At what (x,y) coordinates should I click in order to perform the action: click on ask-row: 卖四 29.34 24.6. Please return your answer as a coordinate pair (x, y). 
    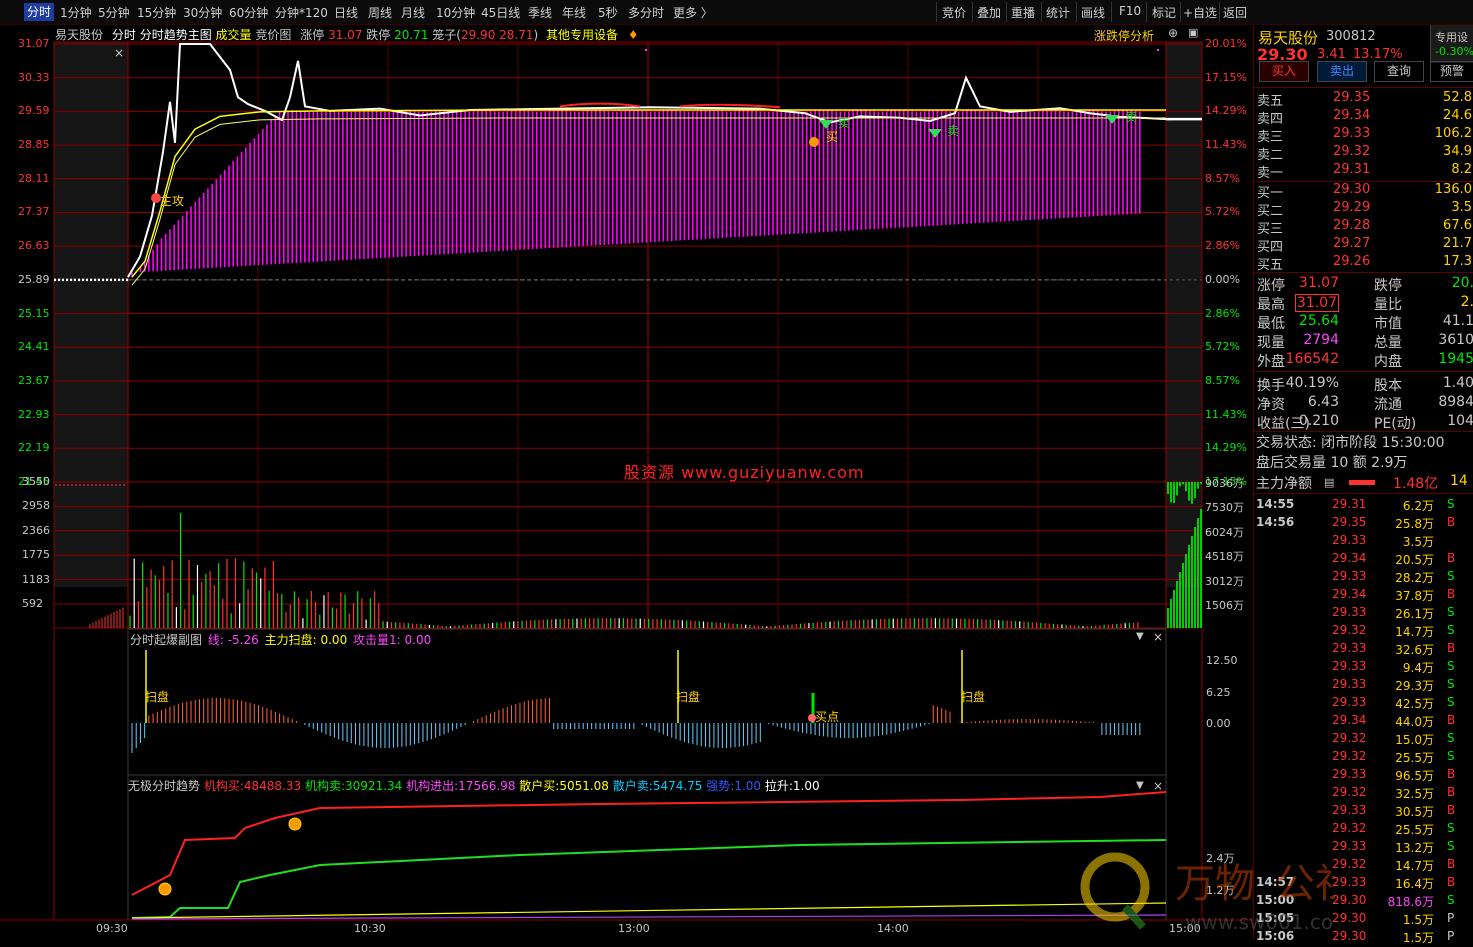
    Looking at the image, I should click on (1363, 117).